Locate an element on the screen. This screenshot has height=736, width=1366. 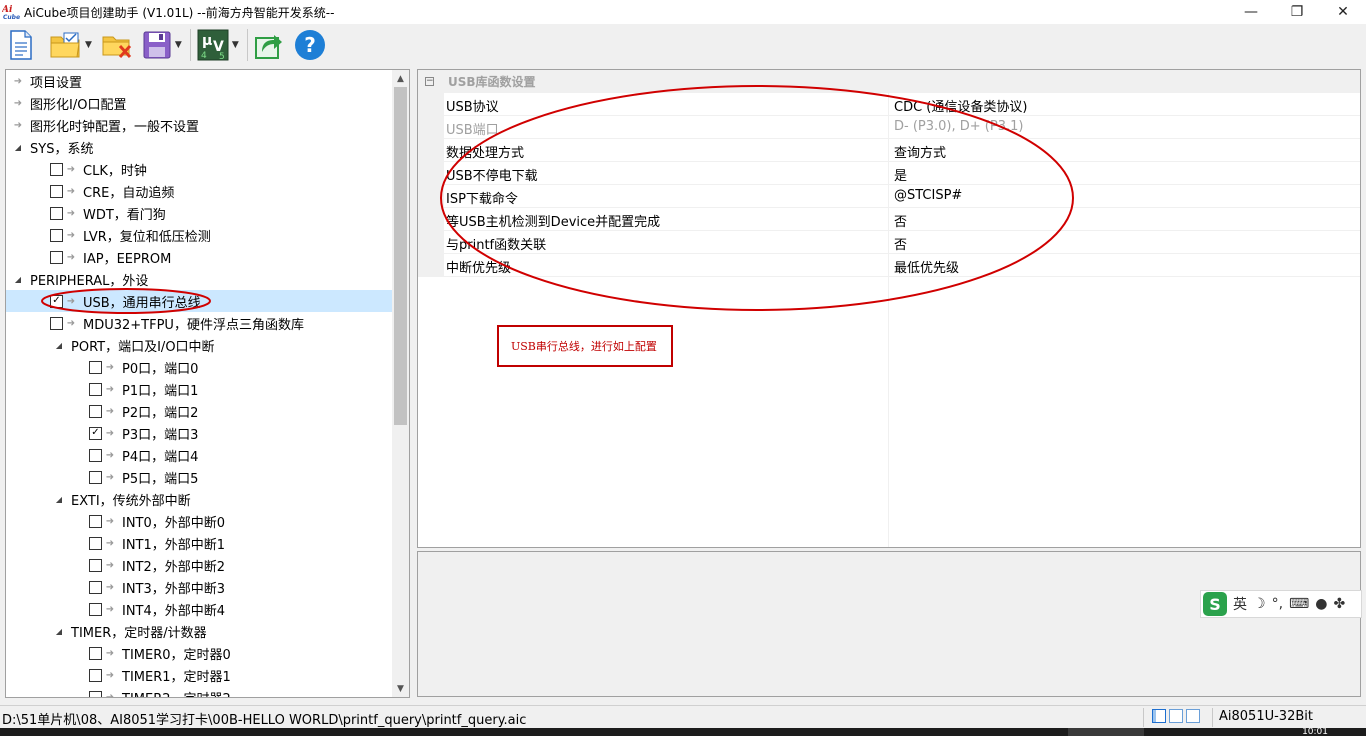
tree-item: ➜ TIMER2，定时器2 is located at coordinates (199, 691).